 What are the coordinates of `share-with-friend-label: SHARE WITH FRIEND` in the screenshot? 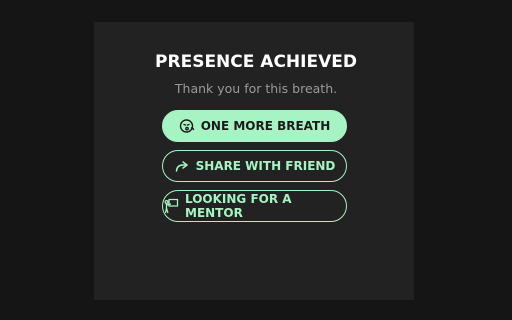 It's located at (265, 166).